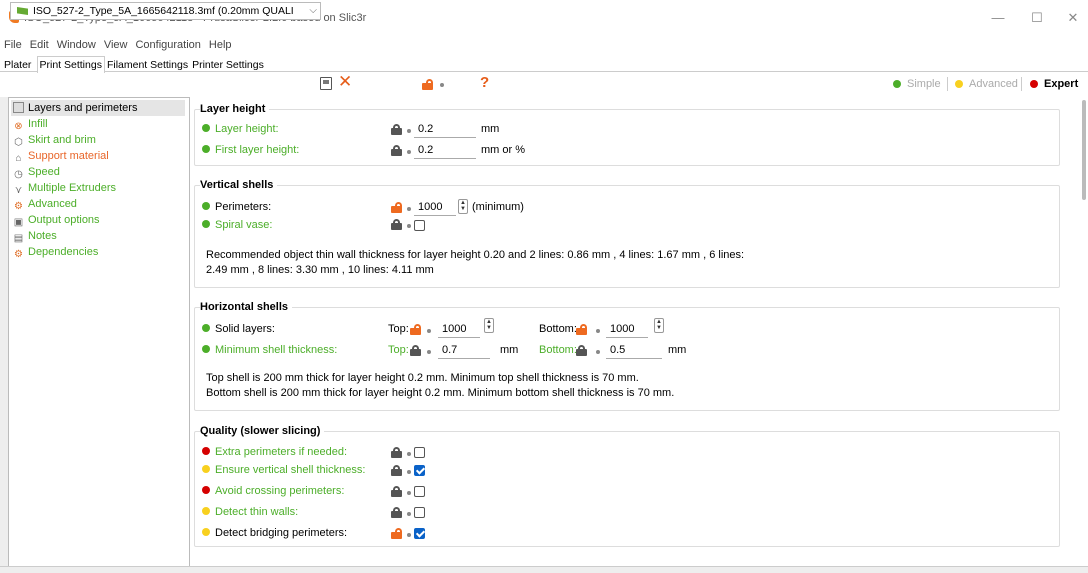  What do you see at coordinates (70, 64) in the screenshot?
I see `tab-print-settings: Print Settings` at bounding box center [70, 64].